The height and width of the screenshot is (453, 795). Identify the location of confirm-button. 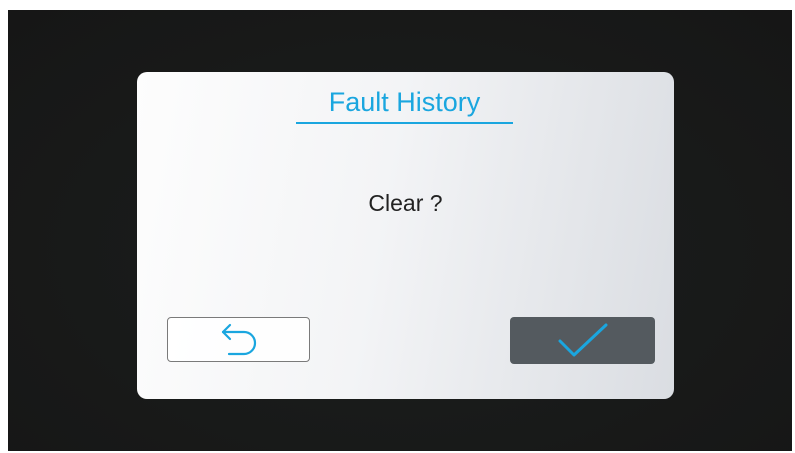
(582, 340).